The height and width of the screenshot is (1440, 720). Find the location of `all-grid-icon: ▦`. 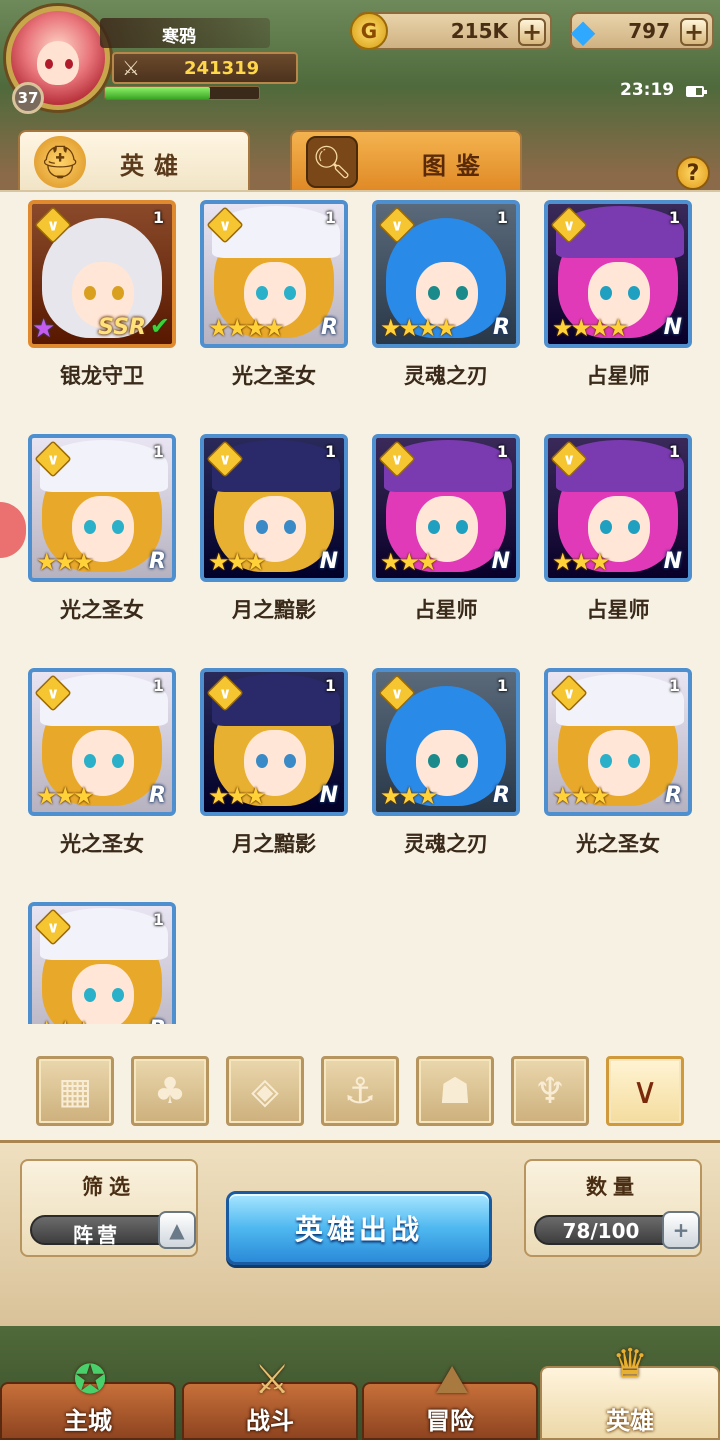

all-grid-icon: ▦ is located at coordinates (75, 1091).